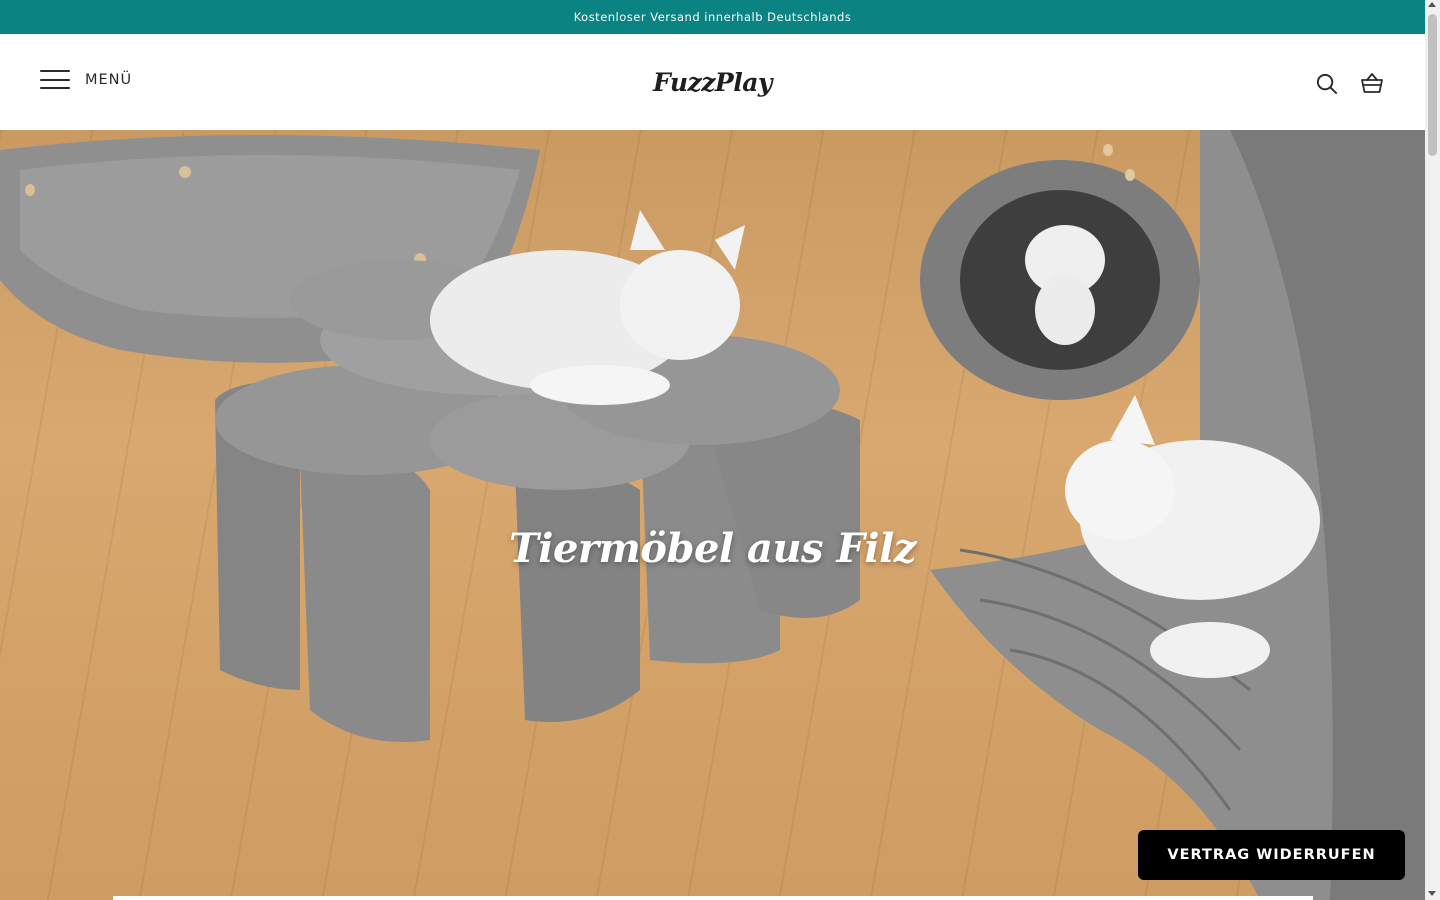  Describe the element at coordinates (1432, 893) in the screenshot. I see `scroll-down-arrow-icon` at that location.